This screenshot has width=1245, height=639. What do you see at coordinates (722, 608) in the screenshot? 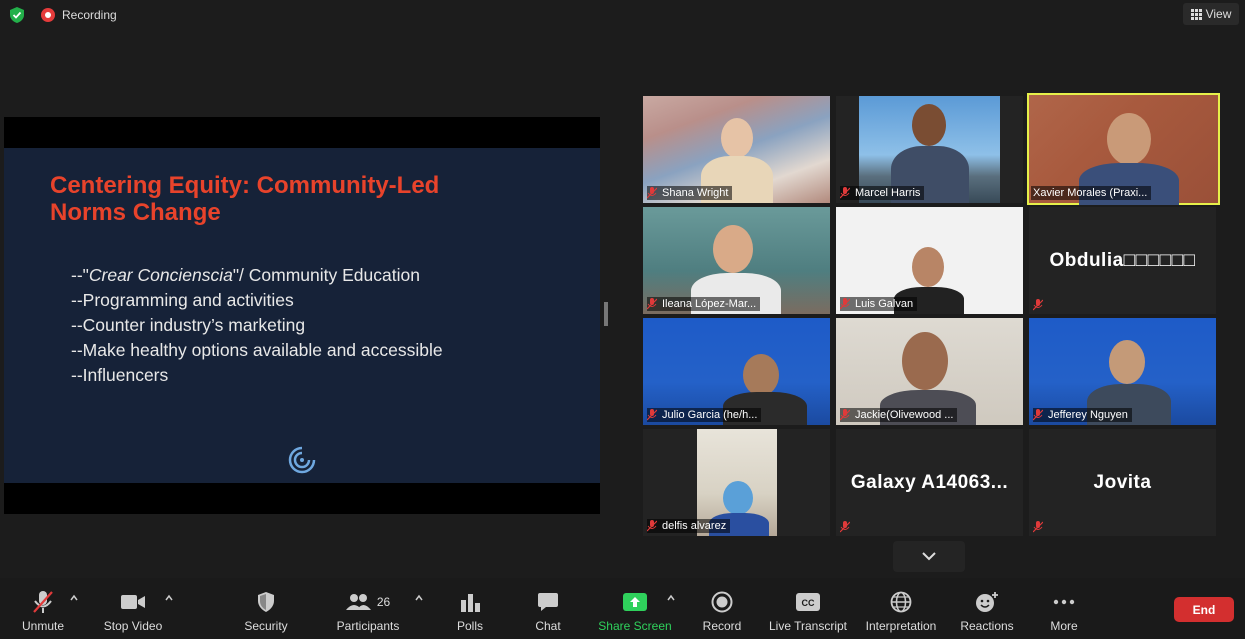
I see `record-button: Record` at bounding box center [722, 608].